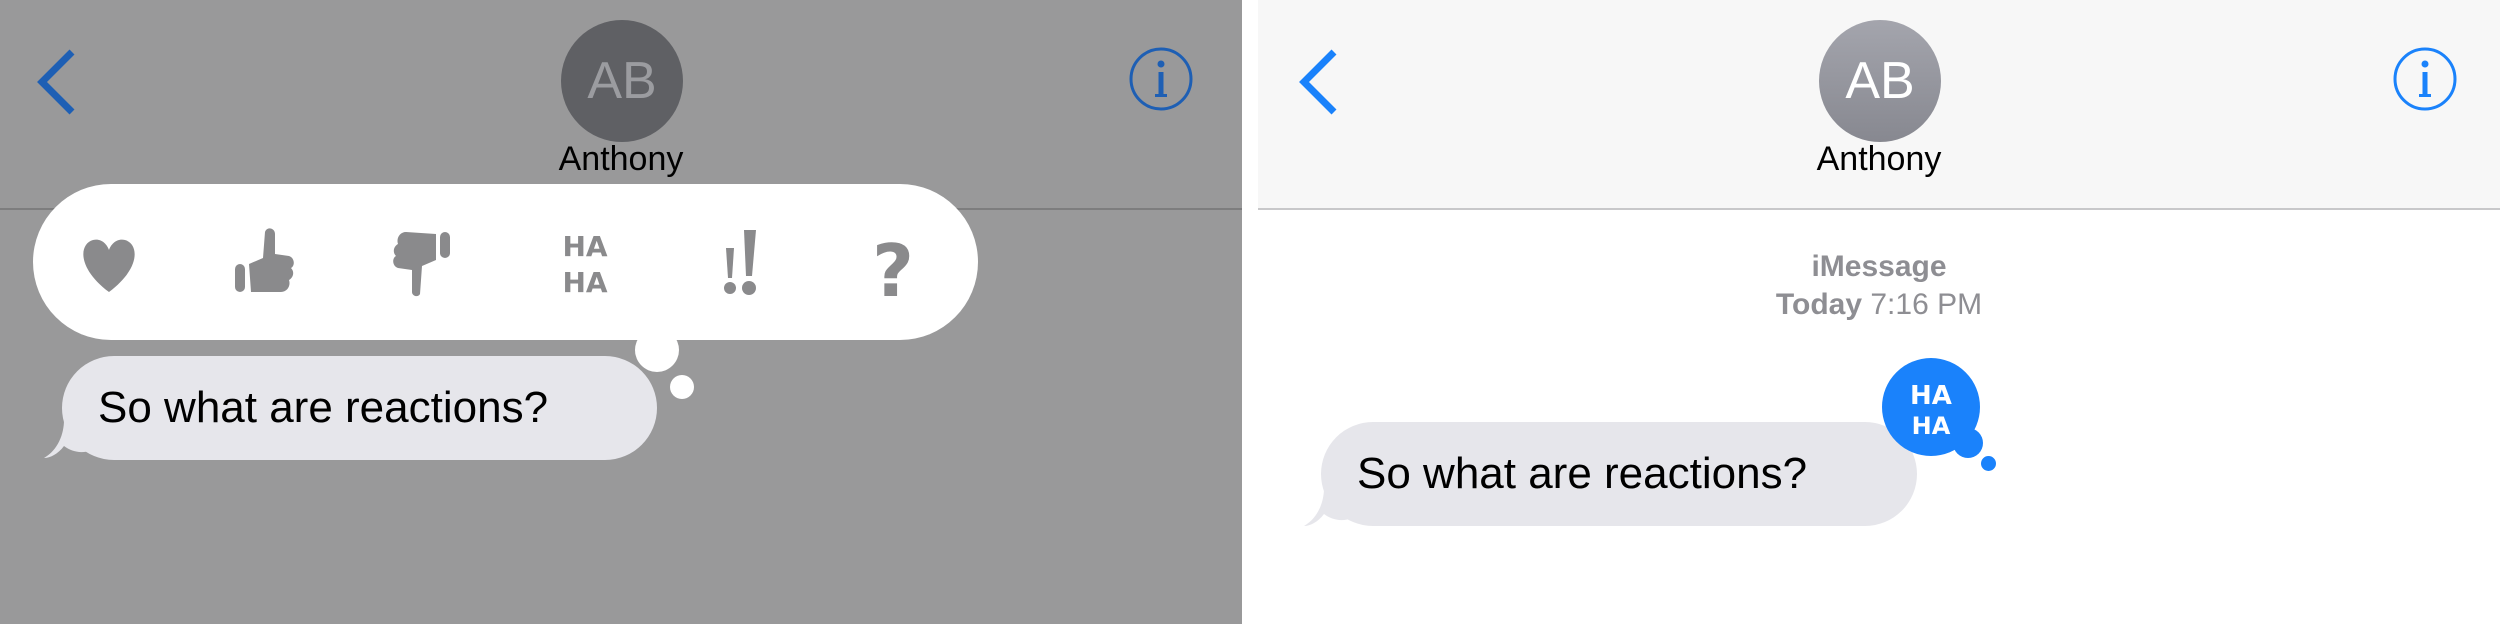  Describe the element at coordinates (1819, 304) in the screenshot. I see `timestamp-day: Today` at that location.